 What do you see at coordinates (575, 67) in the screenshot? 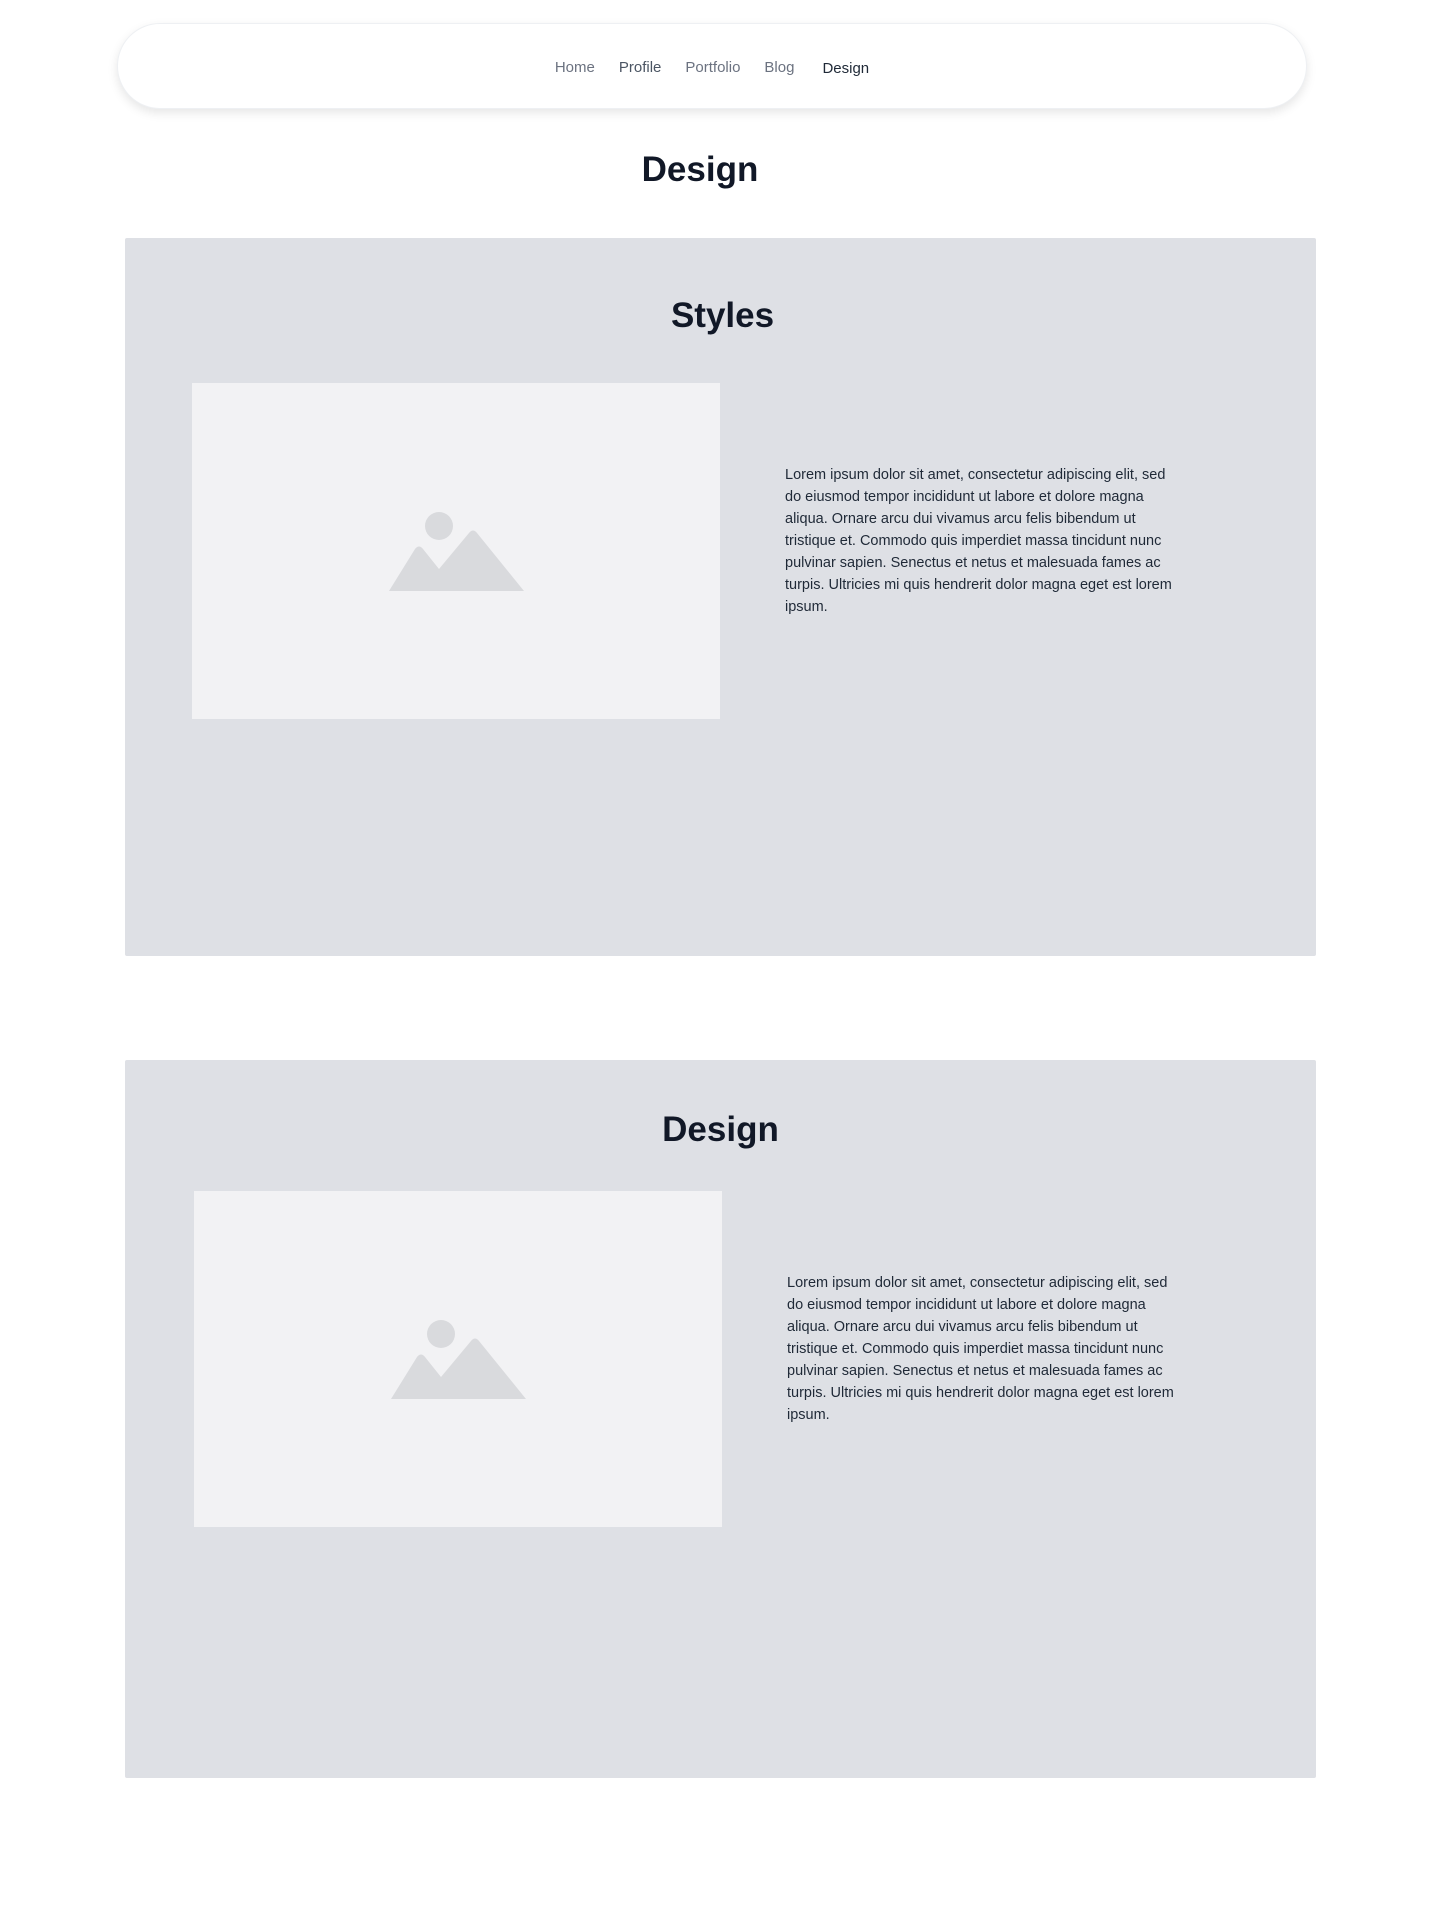
I see `nav-link-home: Home` at bounding box center [575, 67].